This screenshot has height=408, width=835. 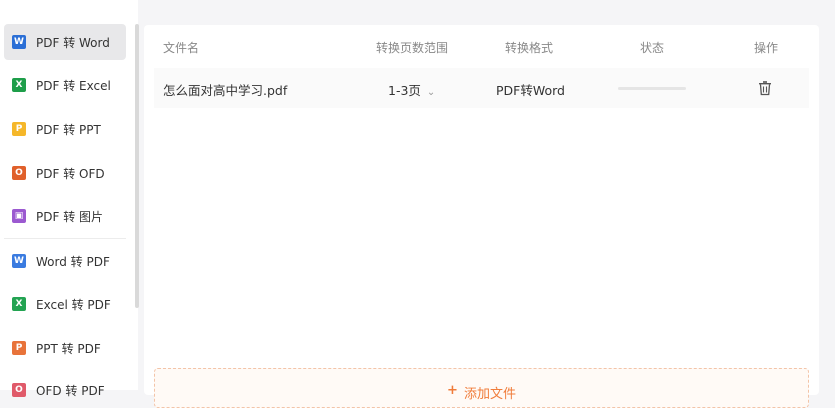 I want to click on ppt-icon: P, so click(x=19, y=129).